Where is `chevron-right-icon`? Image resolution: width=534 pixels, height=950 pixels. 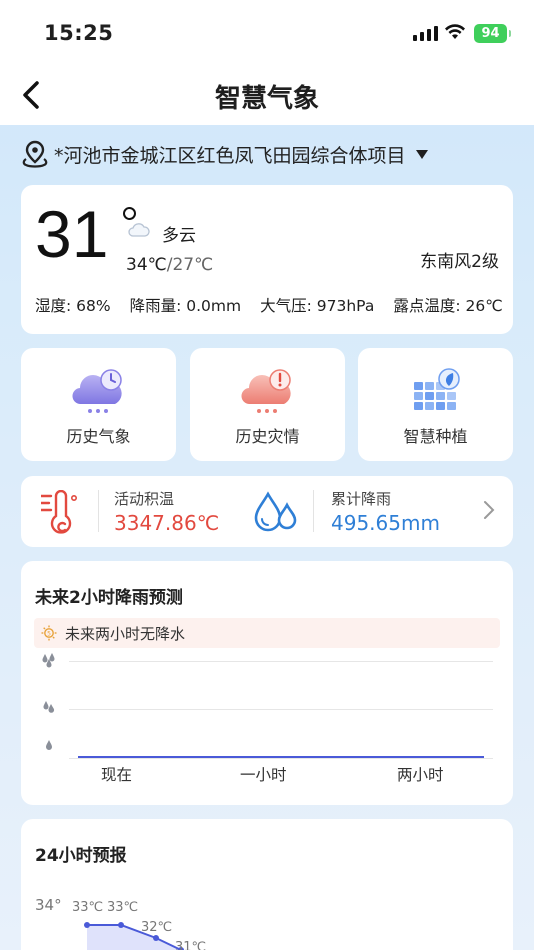
chevron-right-icon is located at coordinates (489, 510).